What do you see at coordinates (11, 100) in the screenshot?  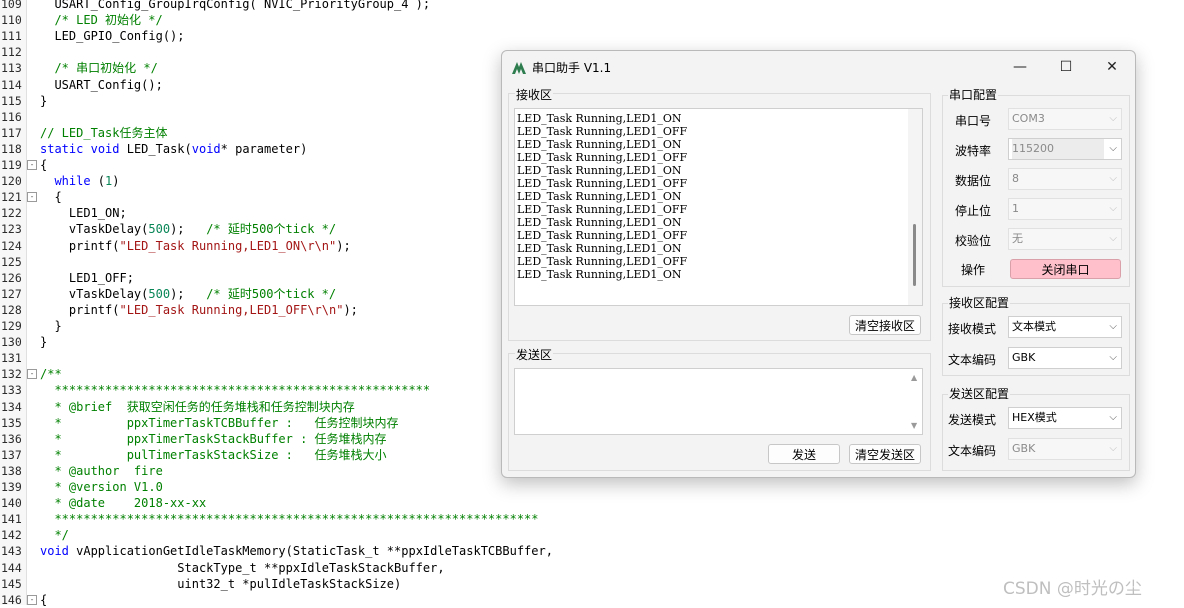 I see `line-number: 115` at bounding box center [11, 100].